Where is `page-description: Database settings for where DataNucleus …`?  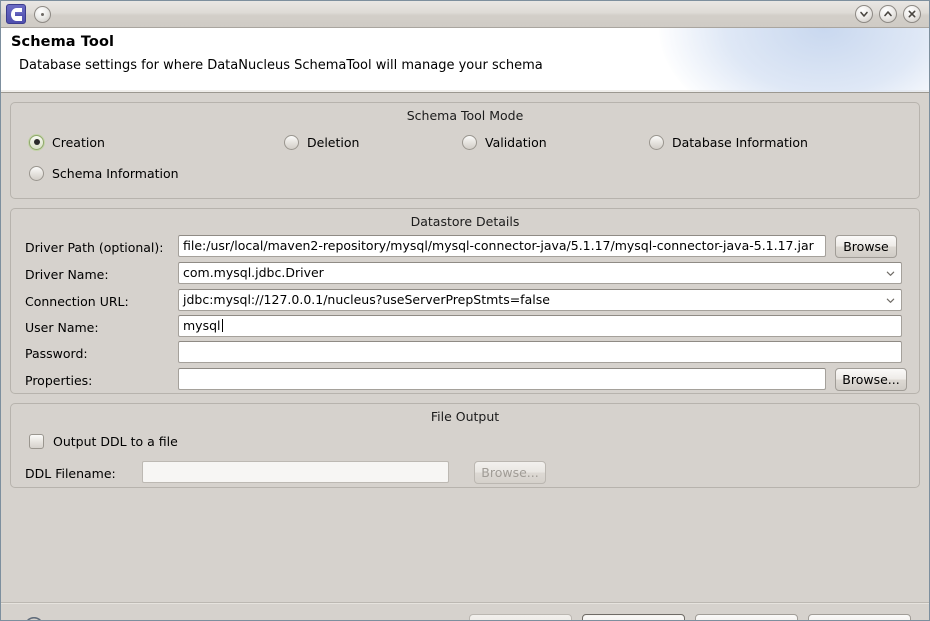
page-description: Database settings for where DataNucleus … is located at coordinates (281, 65).